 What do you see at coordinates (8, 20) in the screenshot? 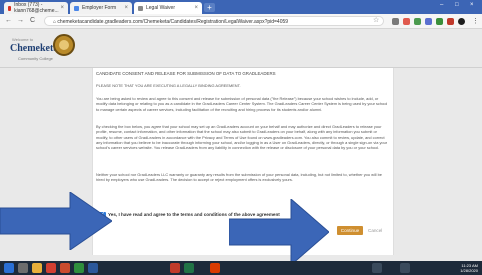
I see `back-button: ←` at bounding box center [8, 20].